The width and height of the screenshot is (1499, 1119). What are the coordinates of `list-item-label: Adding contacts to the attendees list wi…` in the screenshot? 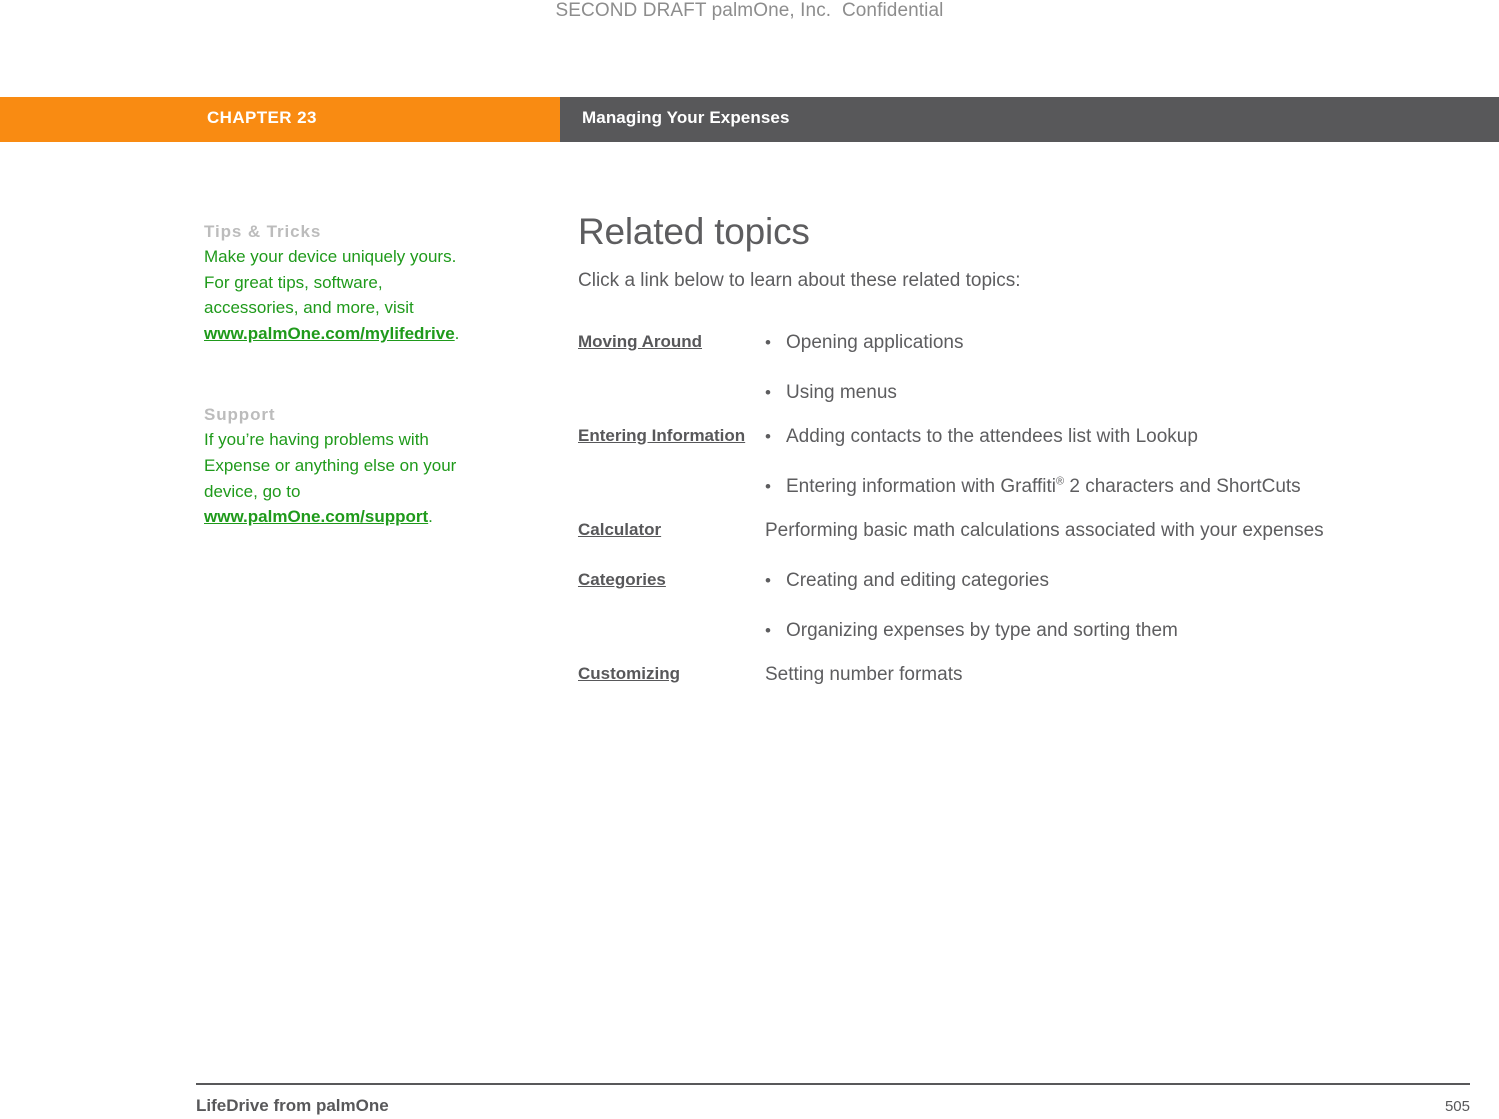 It's located at (992, 436).